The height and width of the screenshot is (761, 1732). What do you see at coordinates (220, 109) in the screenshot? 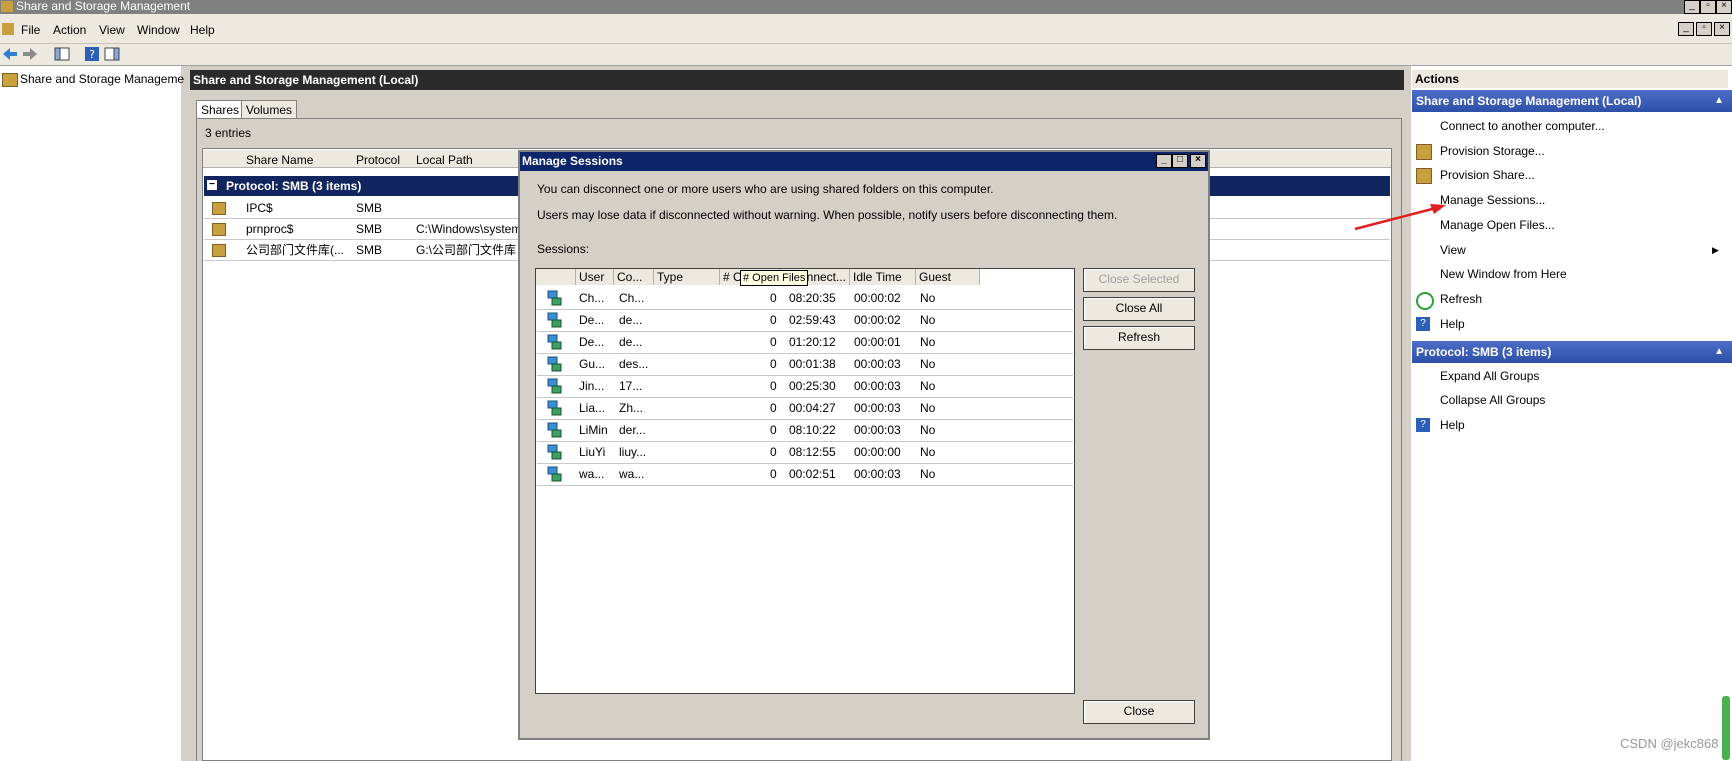
I see `tab-shares: Shares` at bounding box center [220, 109].